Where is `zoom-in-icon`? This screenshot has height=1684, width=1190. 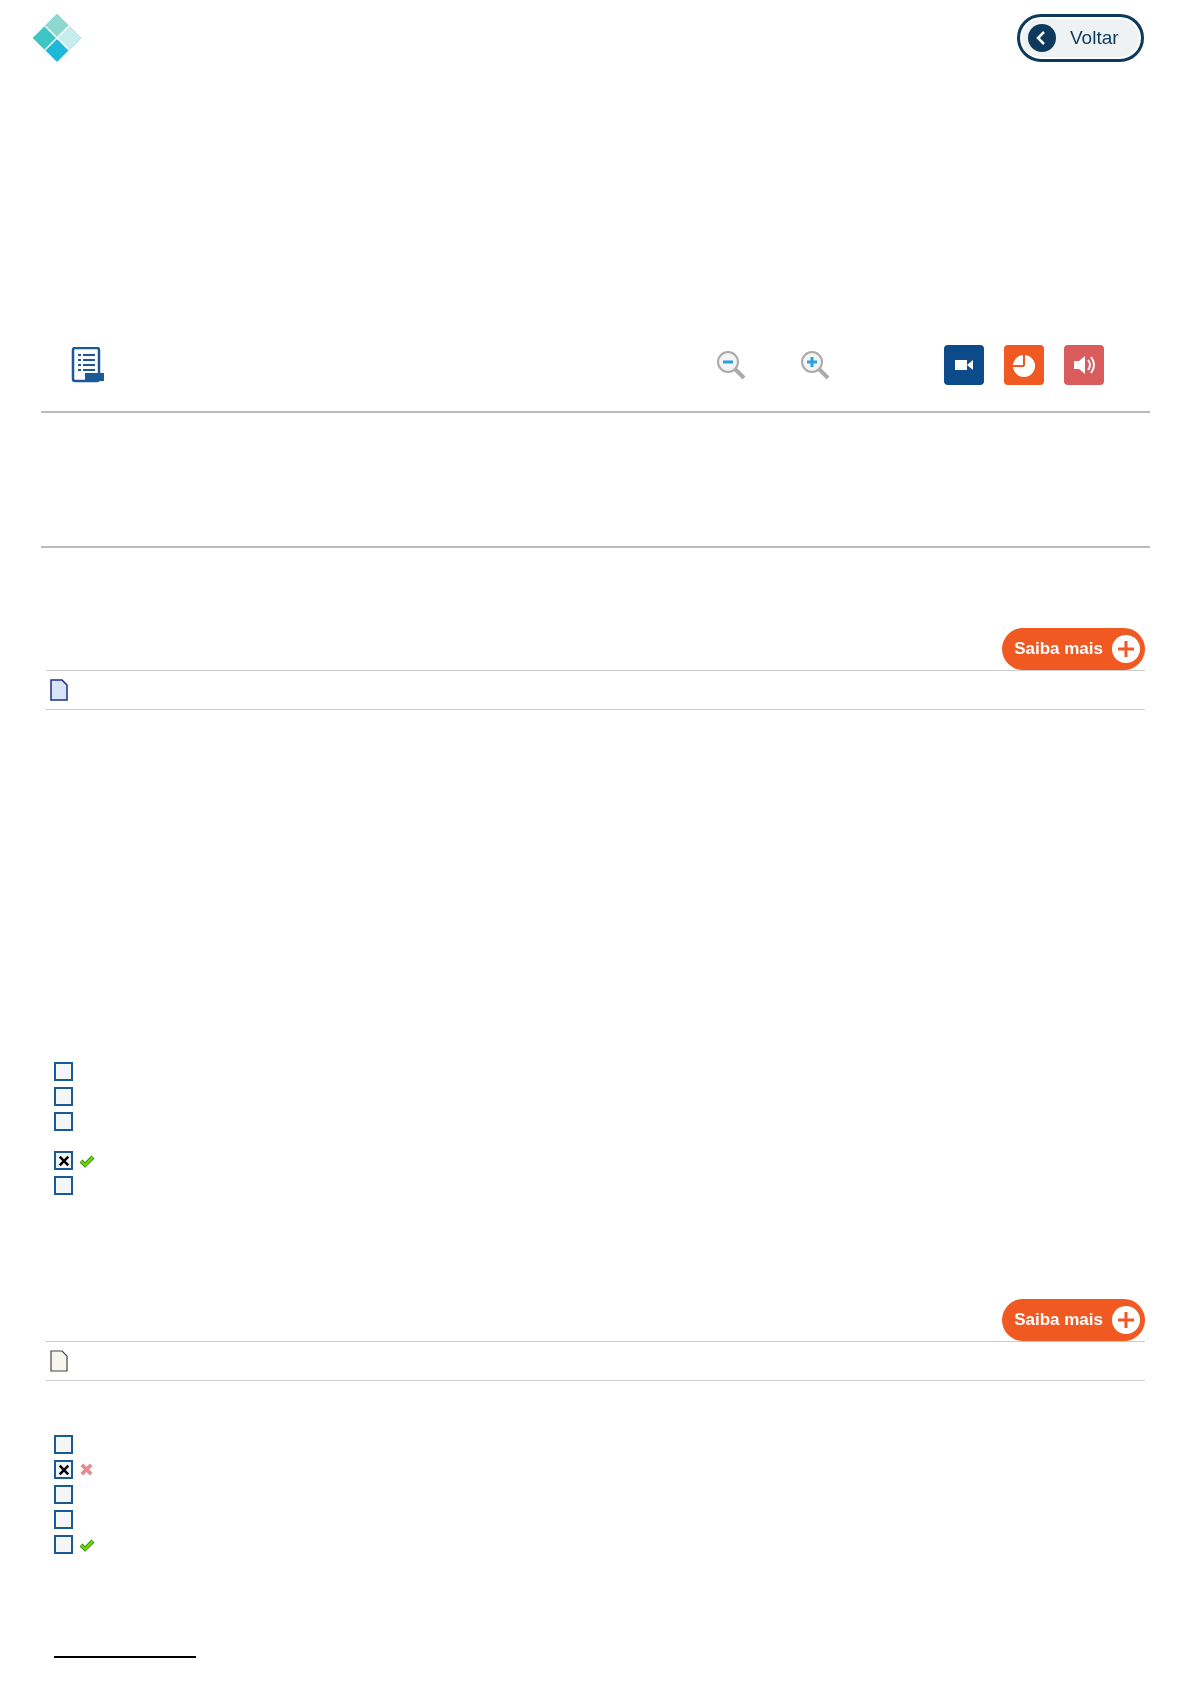 zoom-in-icon is located at coordinates (815, 365).